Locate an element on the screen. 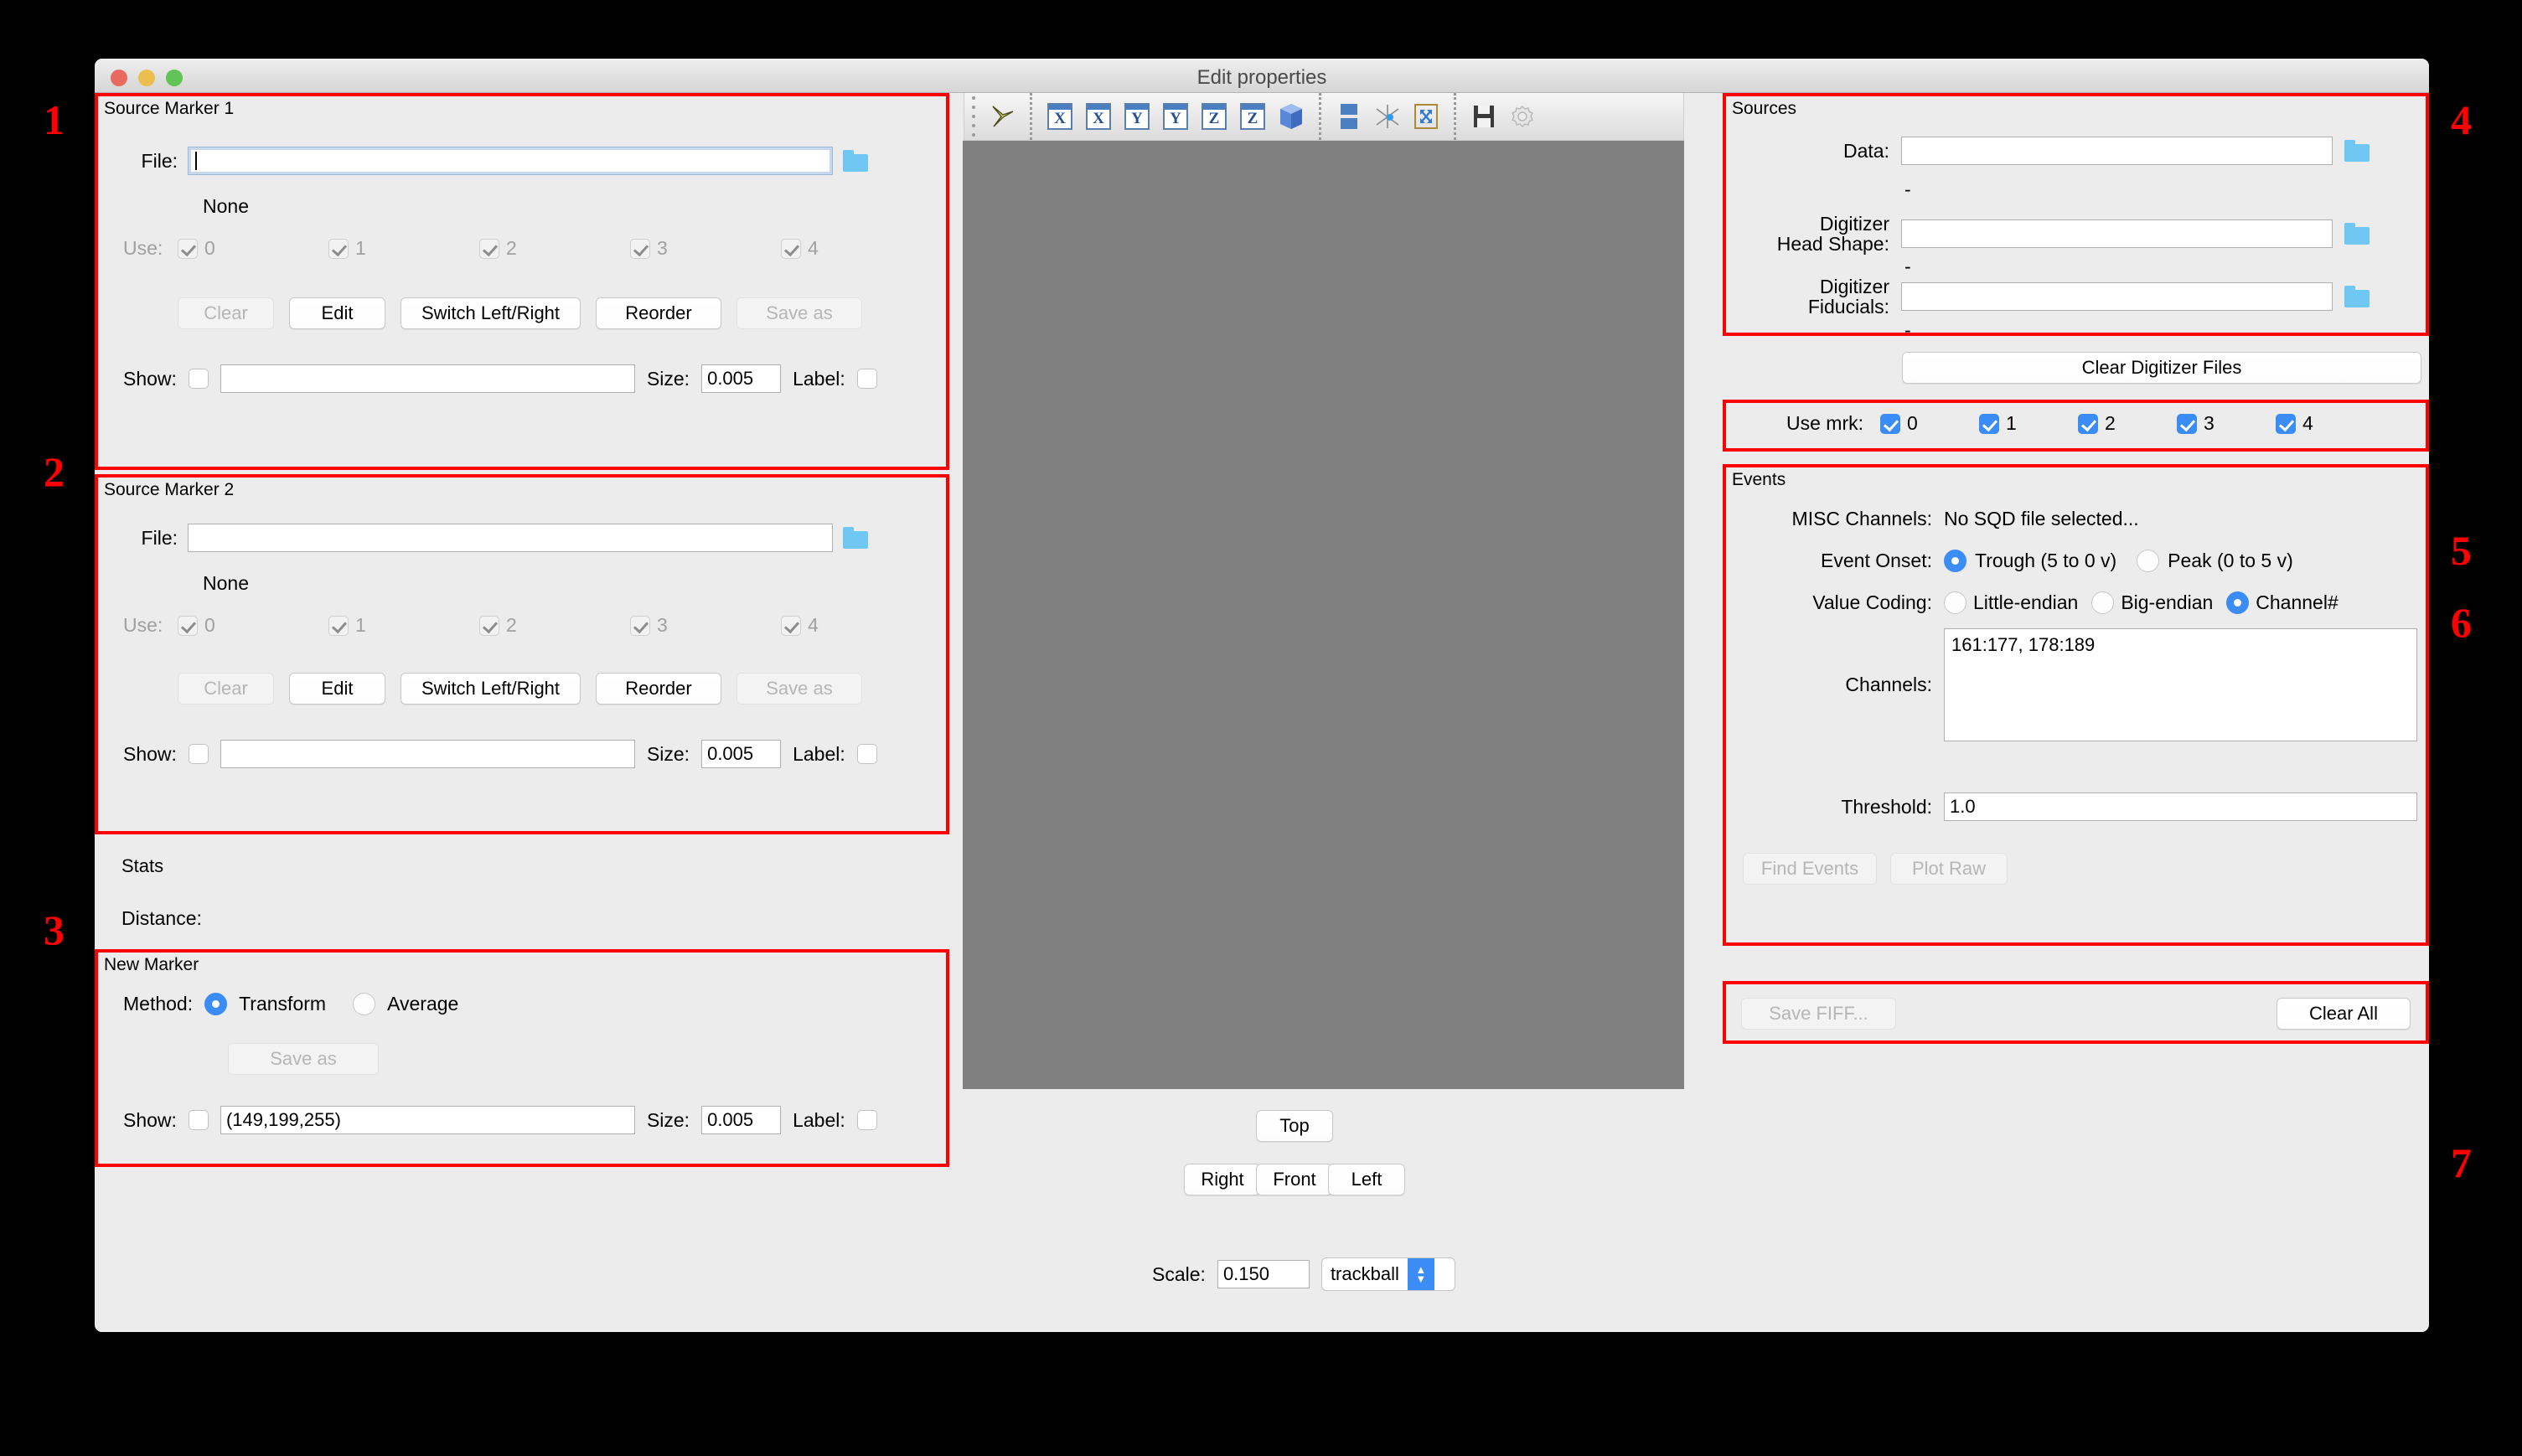 This screenshot has width=2522, height=1456. new-marker-size-input: 0.005 is located at coordinates (741, 1120).